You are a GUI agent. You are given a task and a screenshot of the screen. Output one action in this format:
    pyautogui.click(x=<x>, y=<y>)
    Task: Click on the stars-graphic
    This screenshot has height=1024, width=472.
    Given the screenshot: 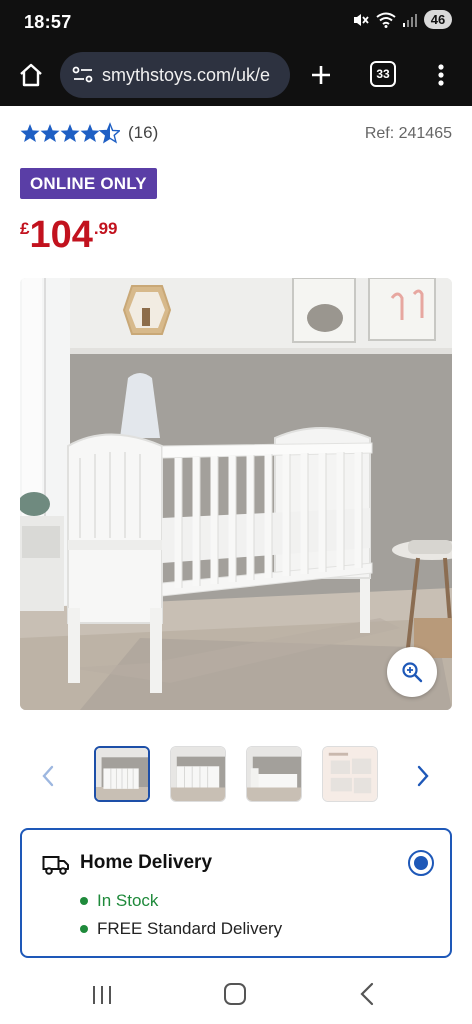 What is the action you would take?
    pyautogui.click(x=70, y=133)
    